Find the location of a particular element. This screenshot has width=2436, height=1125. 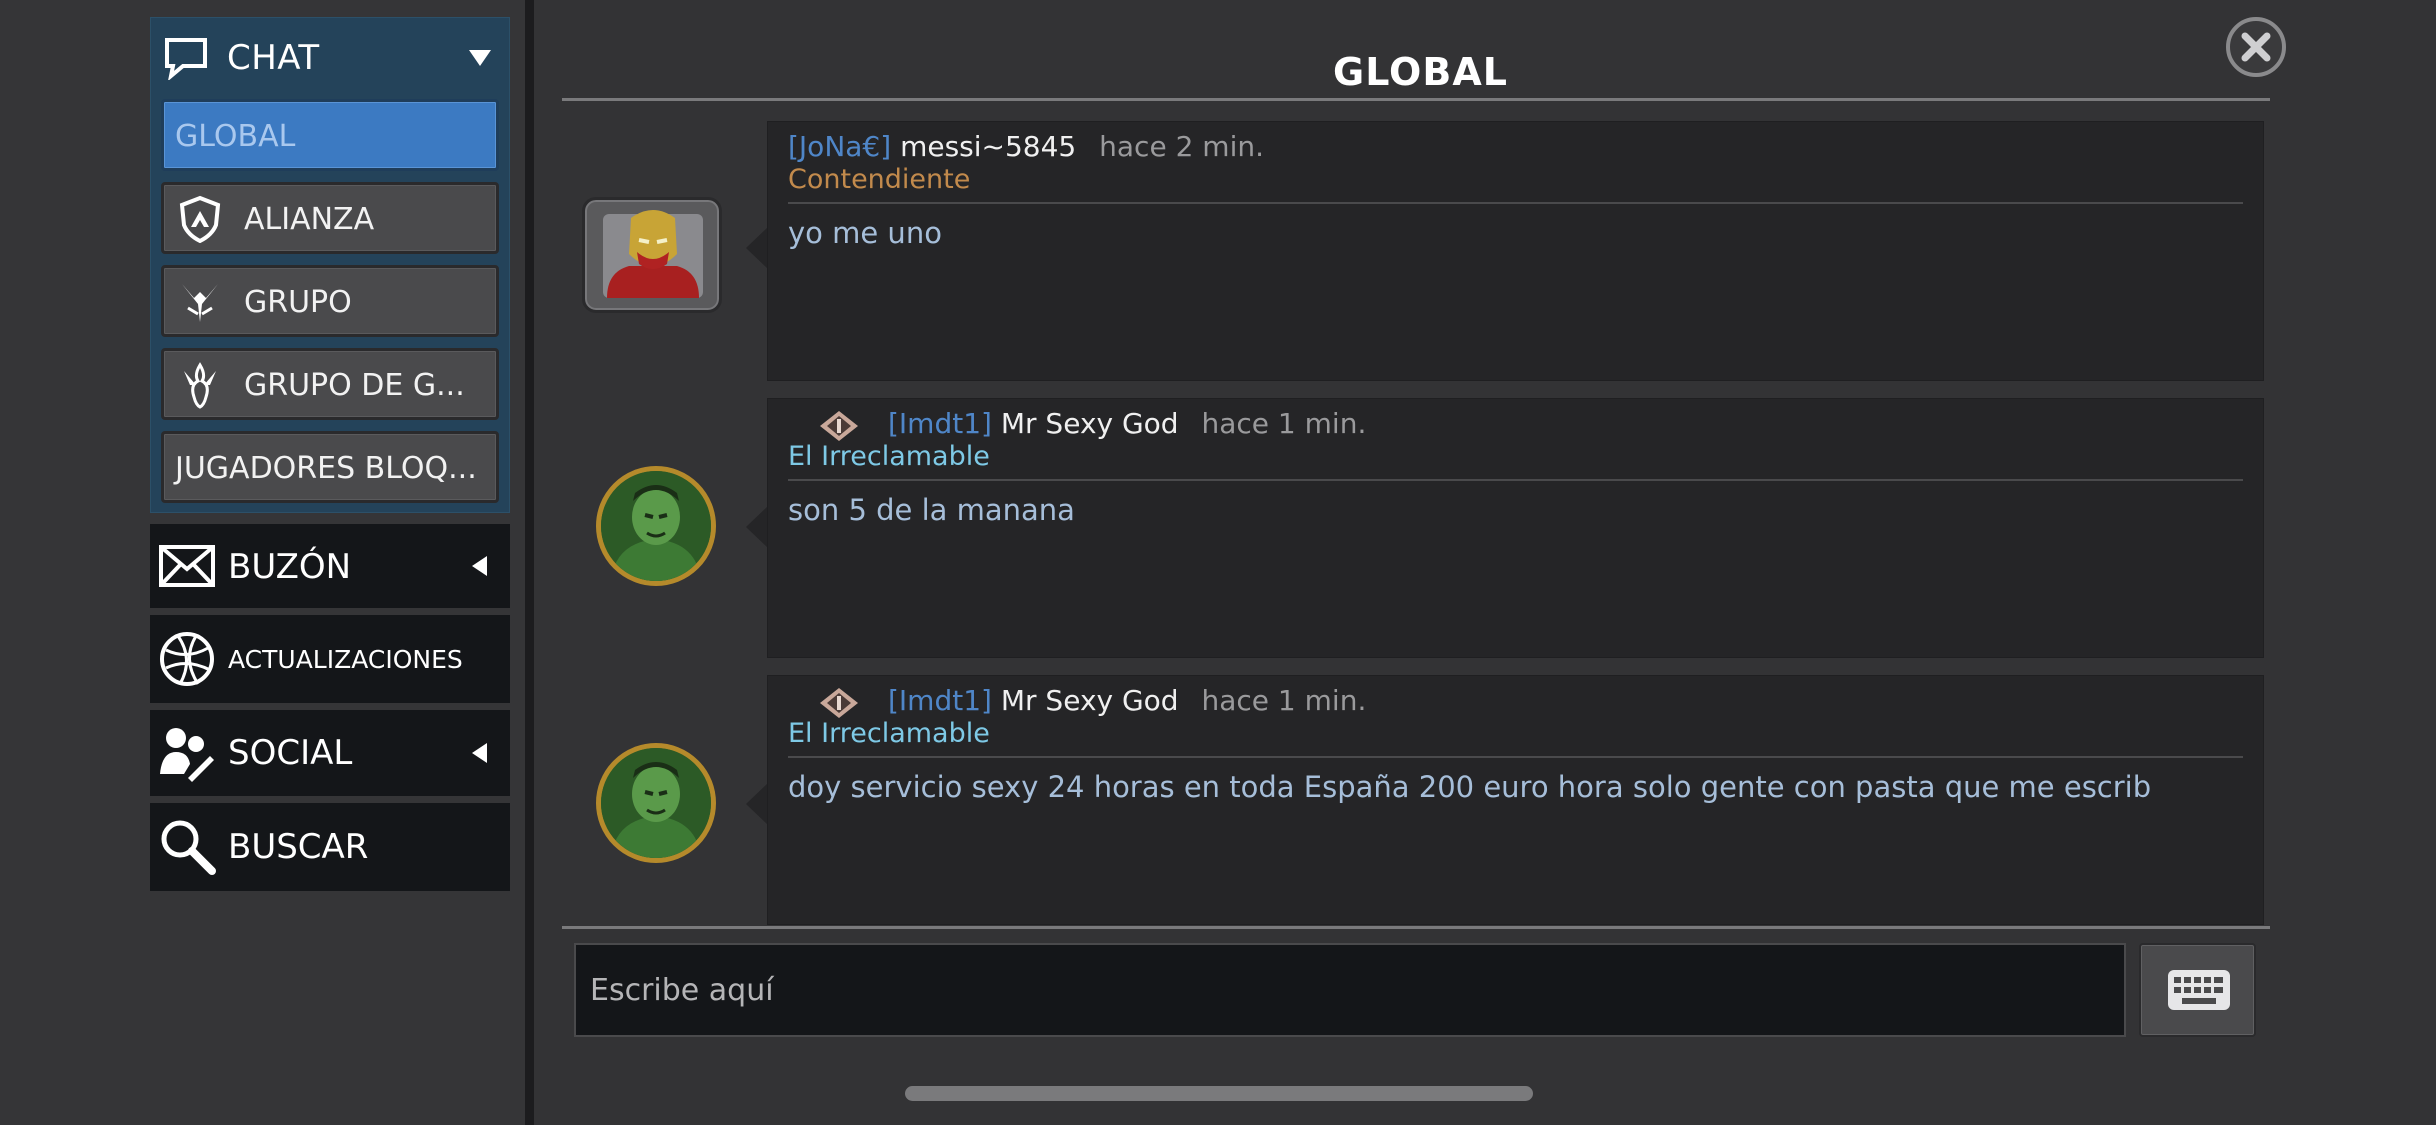

close-icon is located at coordinates (2256, 47).